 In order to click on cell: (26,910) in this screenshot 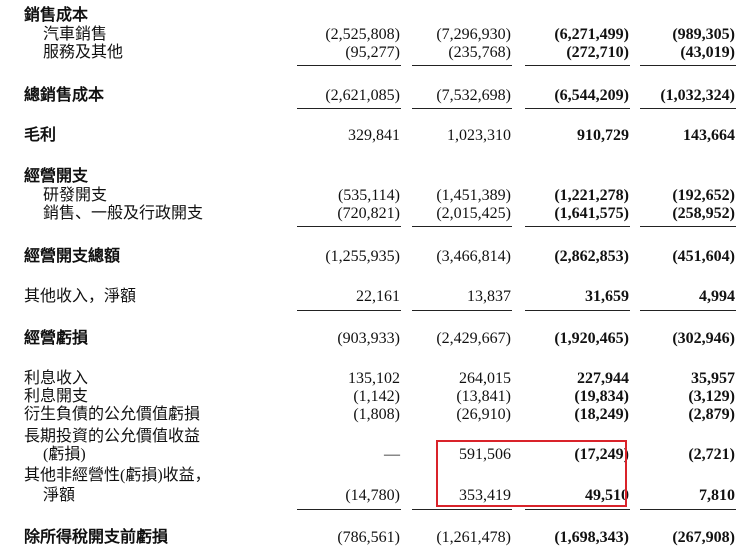, I will do `click(483, 414)`.